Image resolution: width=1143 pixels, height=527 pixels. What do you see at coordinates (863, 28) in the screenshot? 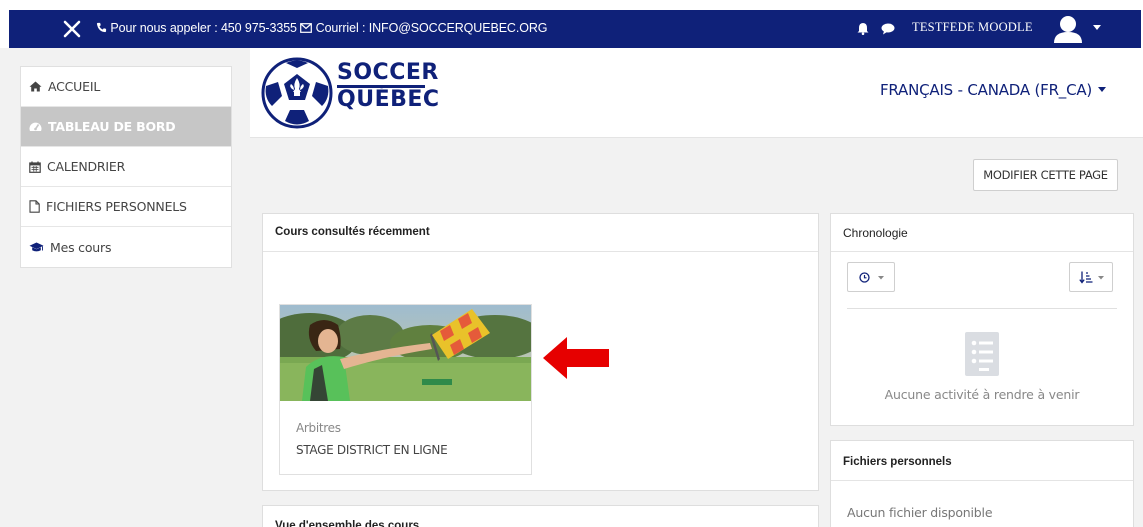
I see `bell-icon` at bounding box center [863, 28].